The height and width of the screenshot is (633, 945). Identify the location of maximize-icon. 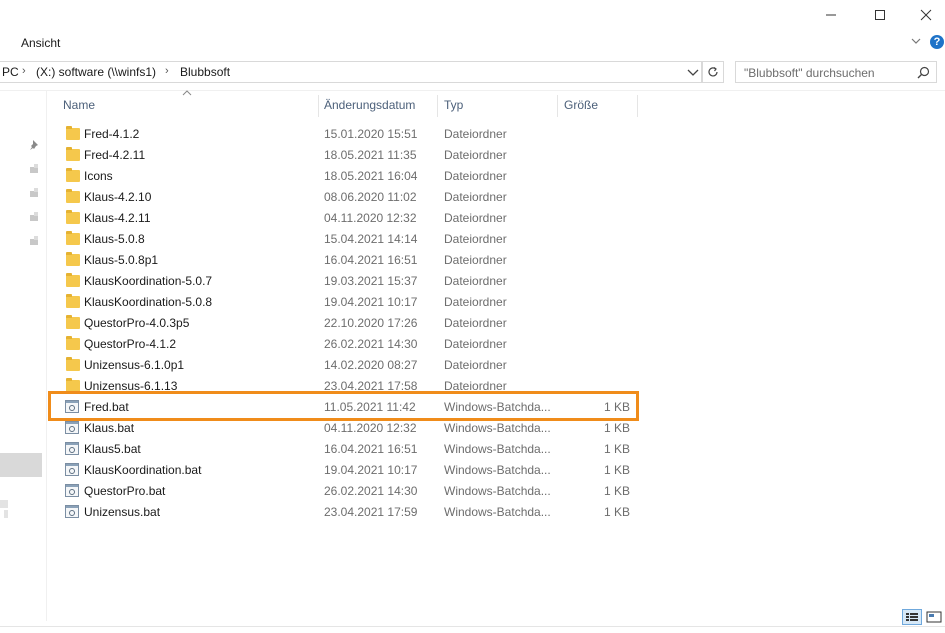
(880, 15).